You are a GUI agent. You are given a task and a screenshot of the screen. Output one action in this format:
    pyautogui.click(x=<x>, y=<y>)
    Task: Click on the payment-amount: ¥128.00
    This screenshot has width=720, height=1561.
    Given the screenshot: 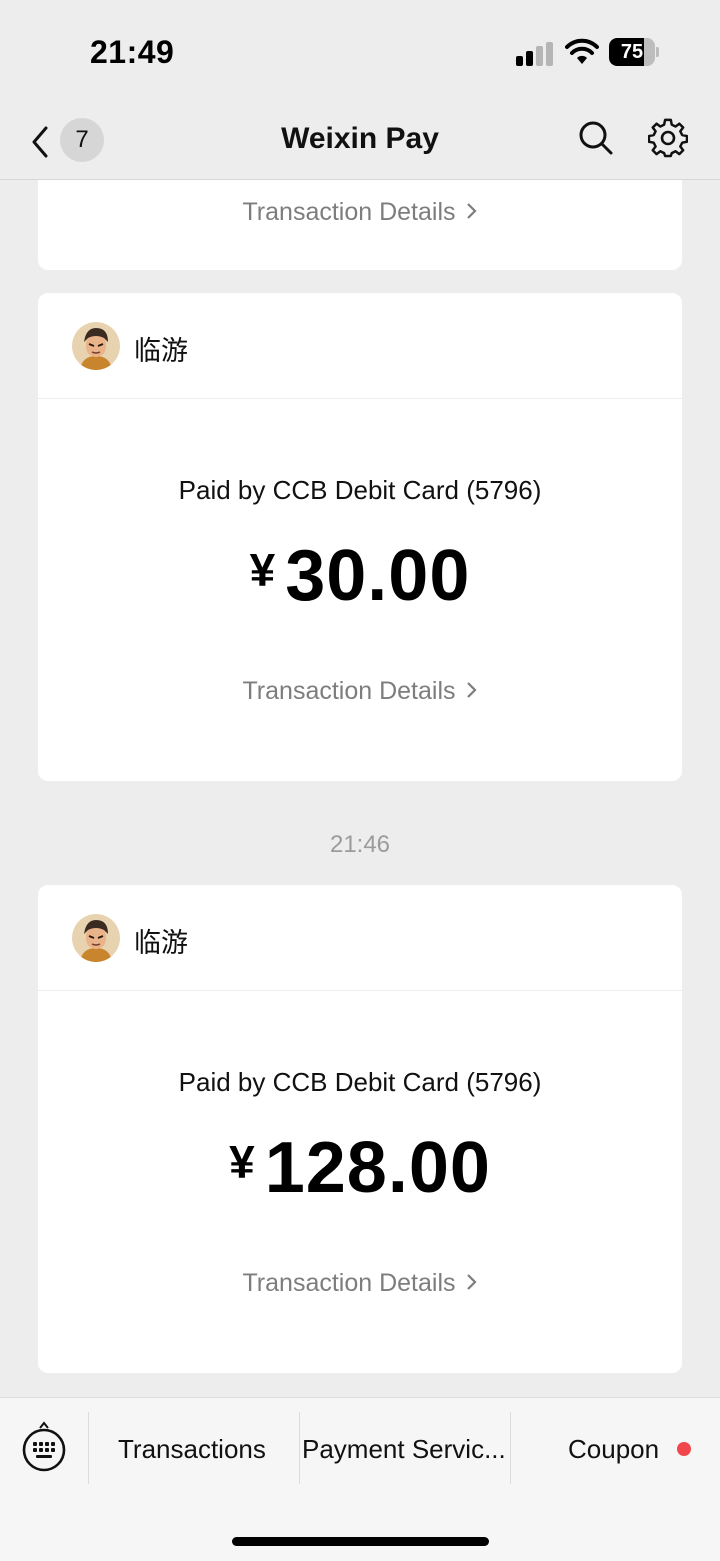 What is the action you would take?
    pyautogui.click(x=360, y=1168)
    